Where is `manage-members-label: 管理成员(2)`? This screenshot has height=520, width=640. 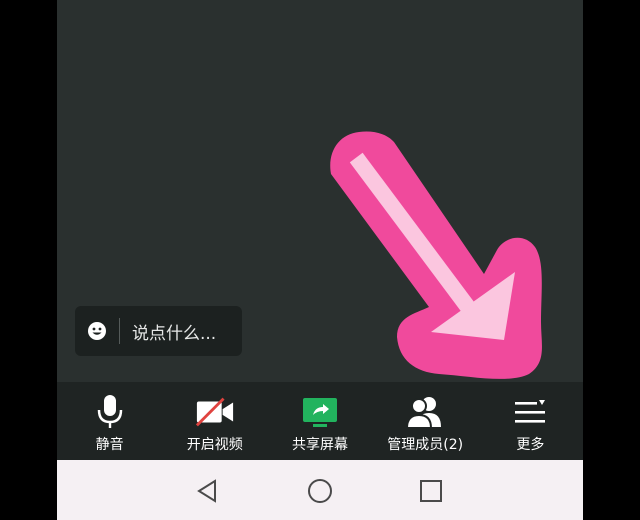
manage-members-label: 管理成员(2) is located at coordinates (425, 445).